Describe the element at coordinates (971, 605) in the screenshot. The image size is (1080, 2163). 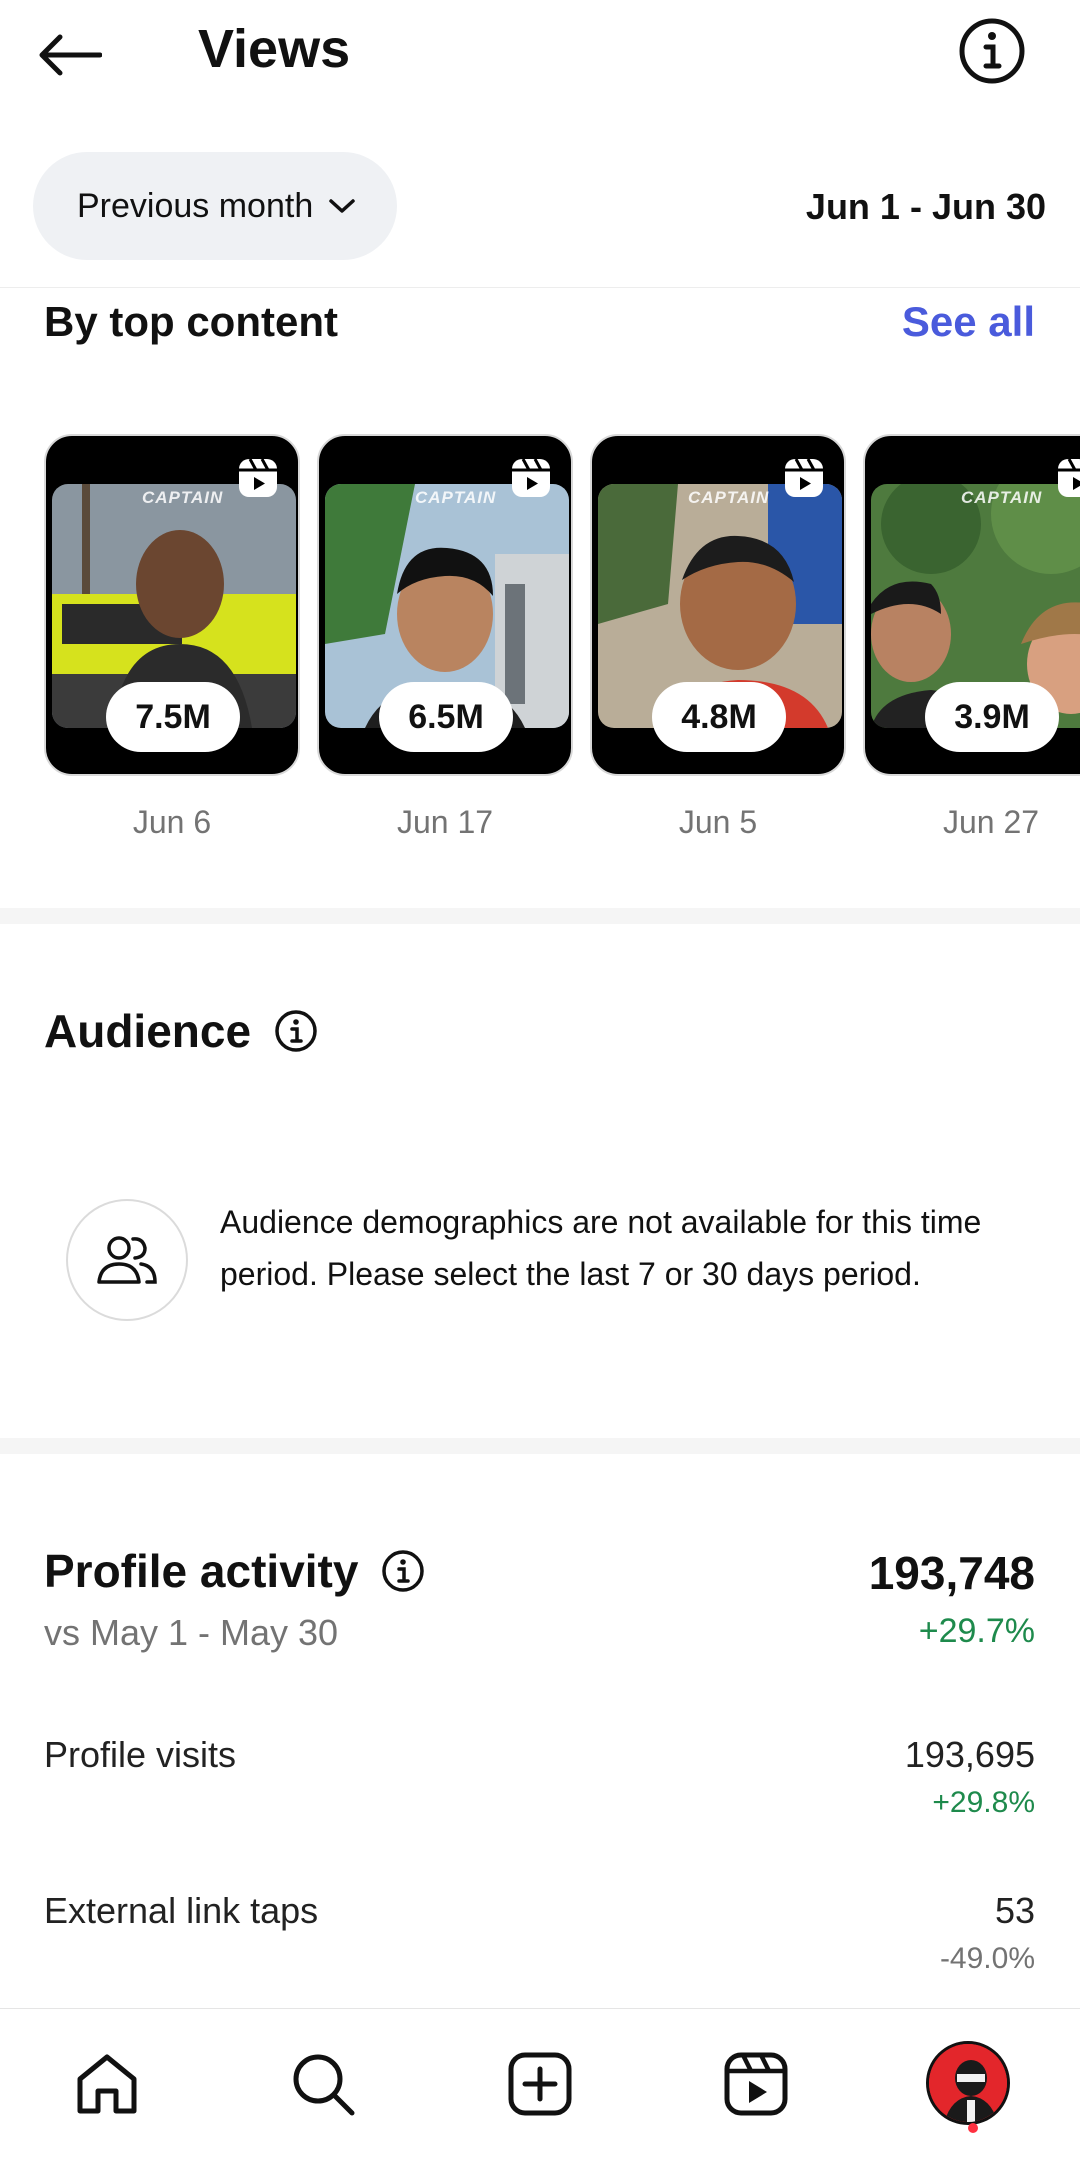
I see `reel-thumbnail: CAPTAIN 3.9M` at that location.